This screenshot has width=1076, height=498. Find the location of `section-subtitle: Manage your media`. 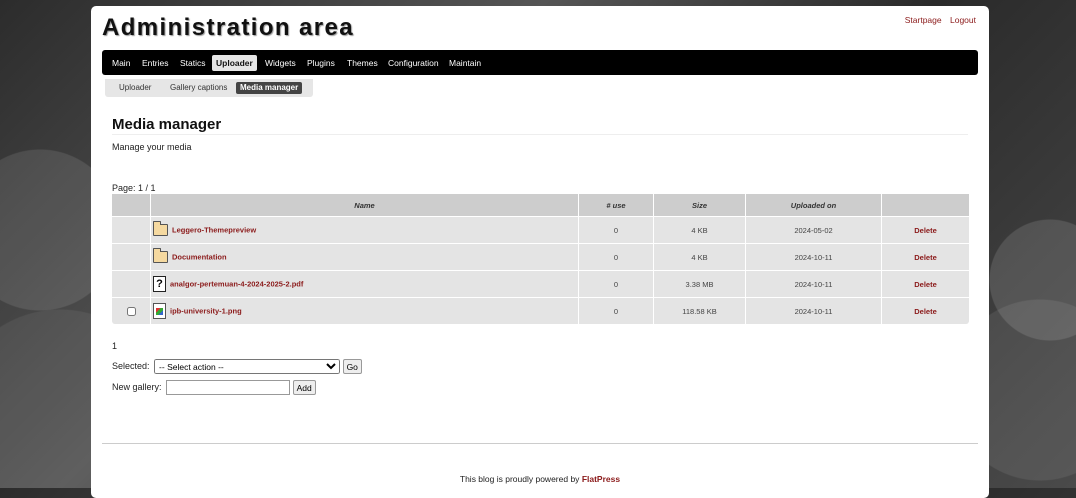

section-subtitle: Manage your media is located at coordinates (152, 147).